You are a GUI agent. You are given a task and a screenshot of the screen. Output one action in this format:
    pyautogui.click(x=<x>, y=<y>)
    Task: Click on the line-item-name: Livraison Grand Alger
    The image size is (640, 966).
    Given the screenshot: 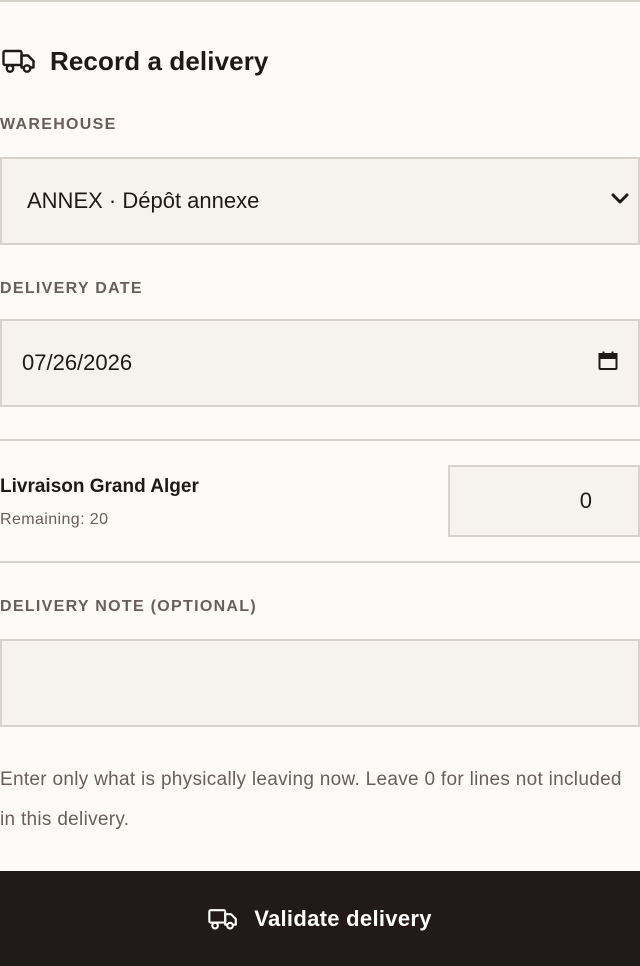 What is the action you would take?
    pyautogui.click(x=99, y=486)
    